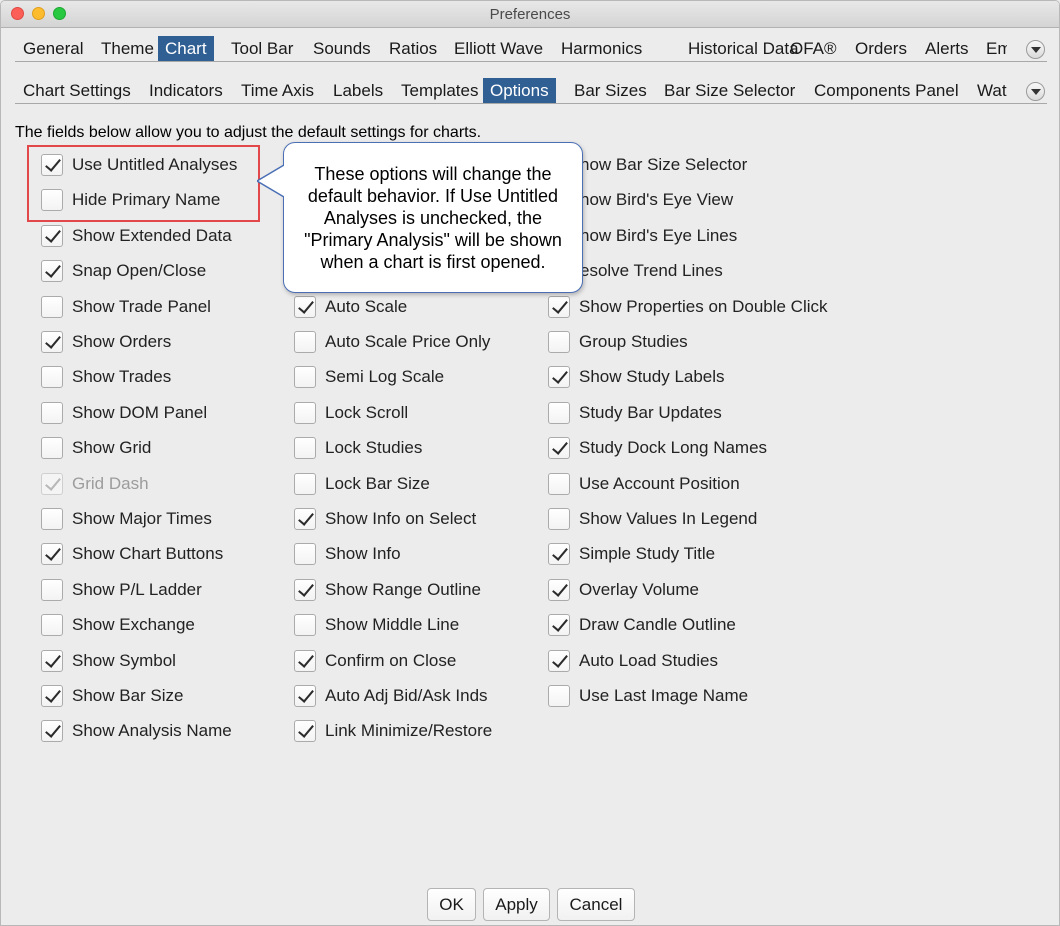 The width and height of the screenshot is (1060, 926). I want to click on option-show-info-on-select: Show Info on Select, so click(385, 519).